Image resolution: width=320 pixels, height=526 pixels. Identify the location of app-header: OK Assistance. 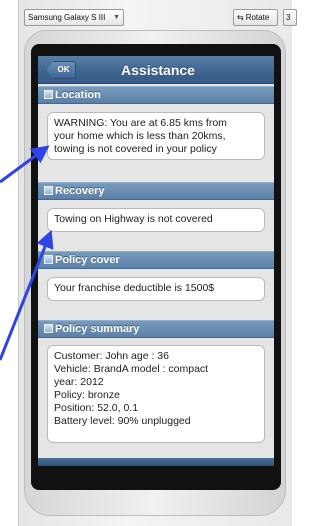
(156, 70).